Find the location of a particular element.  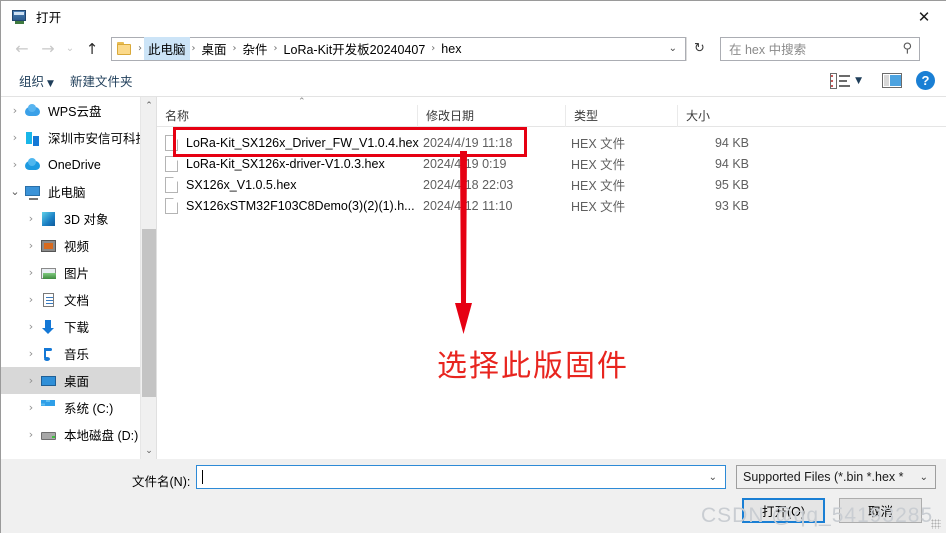

sidebar-item-0: › WPS云盘 is located at coordinates (78, 110).